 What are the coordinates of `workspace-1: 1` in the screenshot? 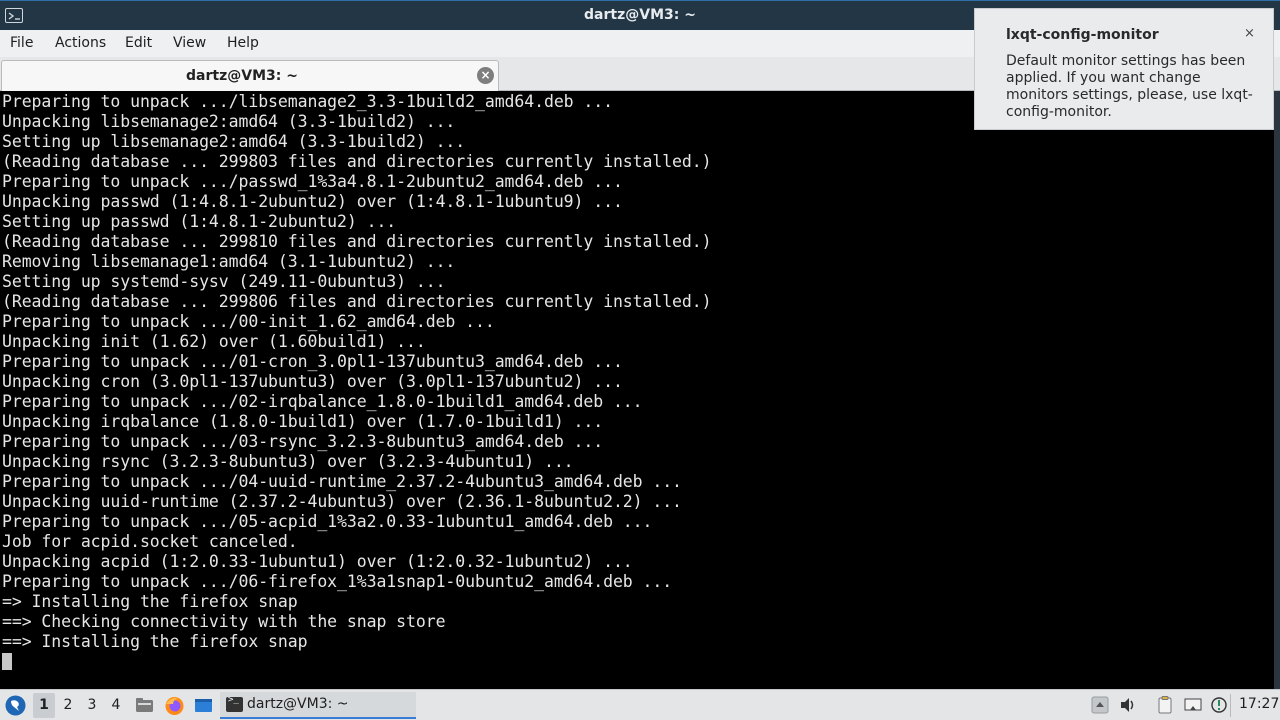 It's located at (44, 705).